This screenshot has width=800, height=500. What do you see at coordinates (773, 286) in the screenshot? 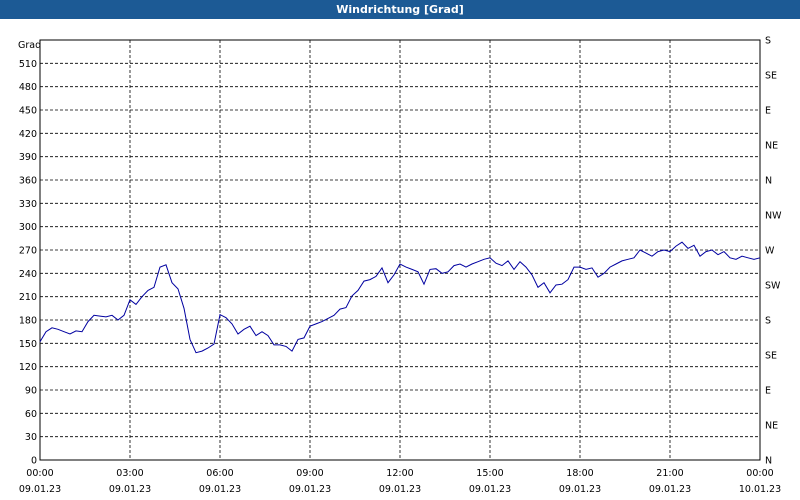
I see `y2-compass-label: SW` at bounding box center [773, 286].